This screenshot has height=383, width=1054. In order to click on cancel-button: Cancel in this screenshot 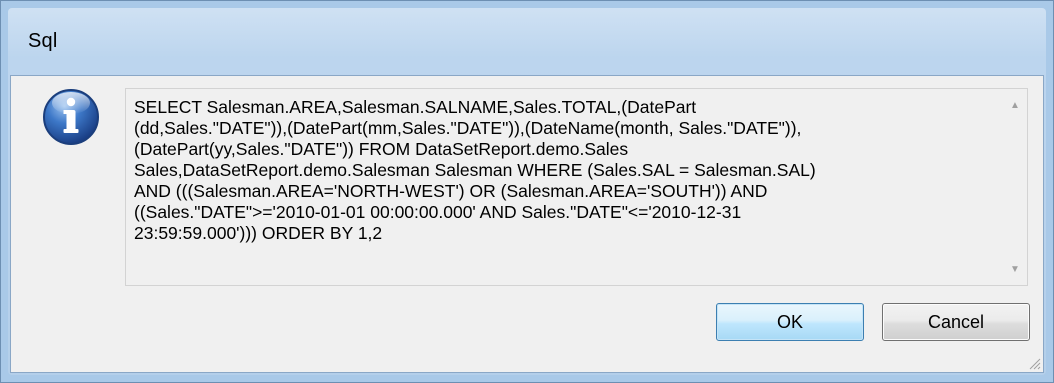, I will do `click(956, 322)`.